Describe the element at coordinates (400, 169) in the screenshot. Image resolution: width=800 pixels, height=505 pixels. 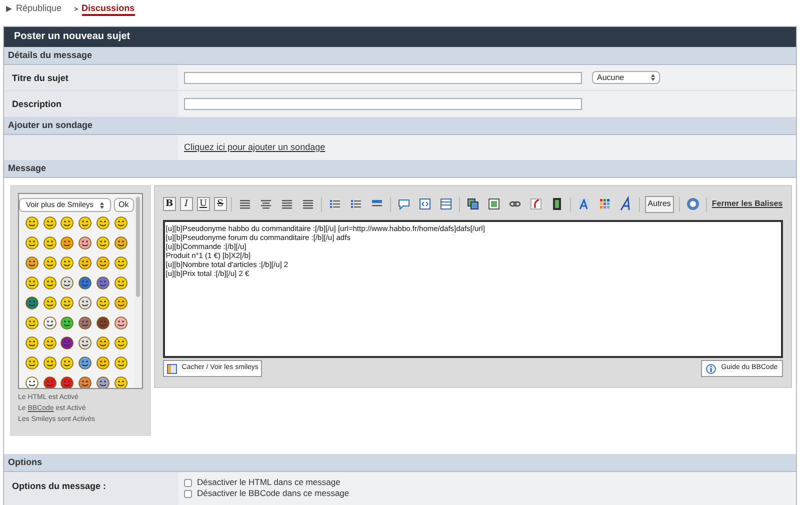
I see `section-heading: Message` at that location.